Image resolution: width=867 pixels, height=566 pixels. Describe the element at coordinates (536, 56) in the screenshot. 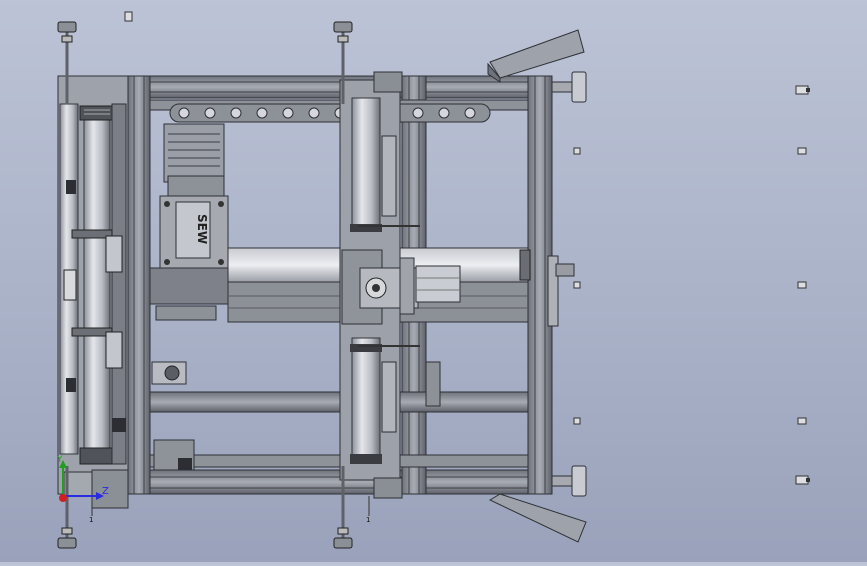

I see `top-right-guide` at that location.